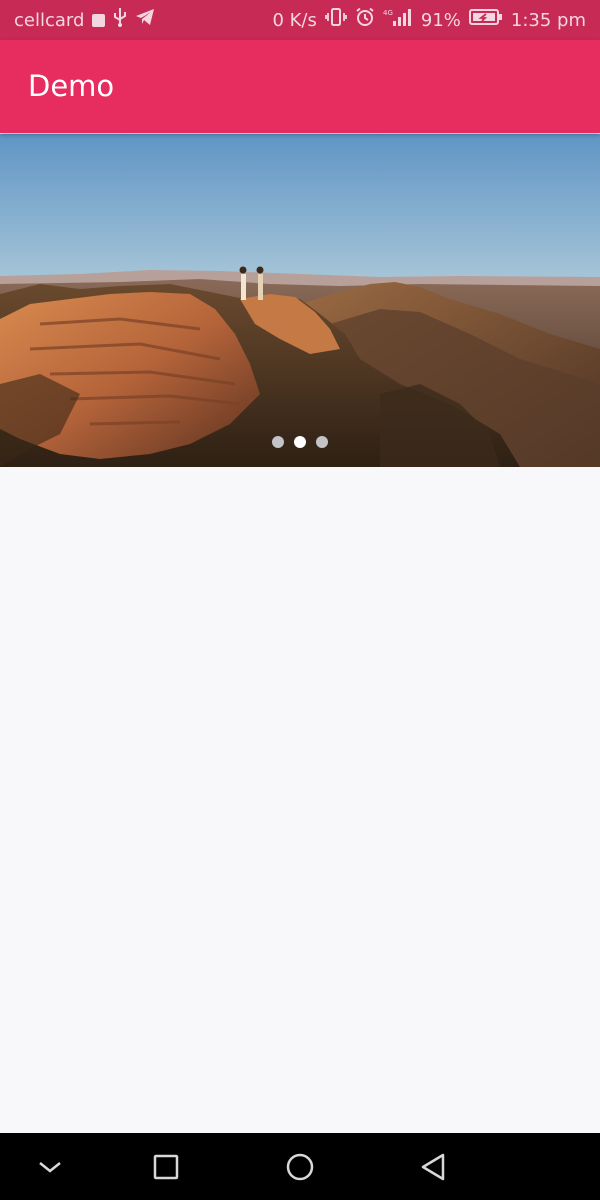 The height and width of the screenshot is (1200, 600). I want to click on carousel-indicator, so click(300, 443).